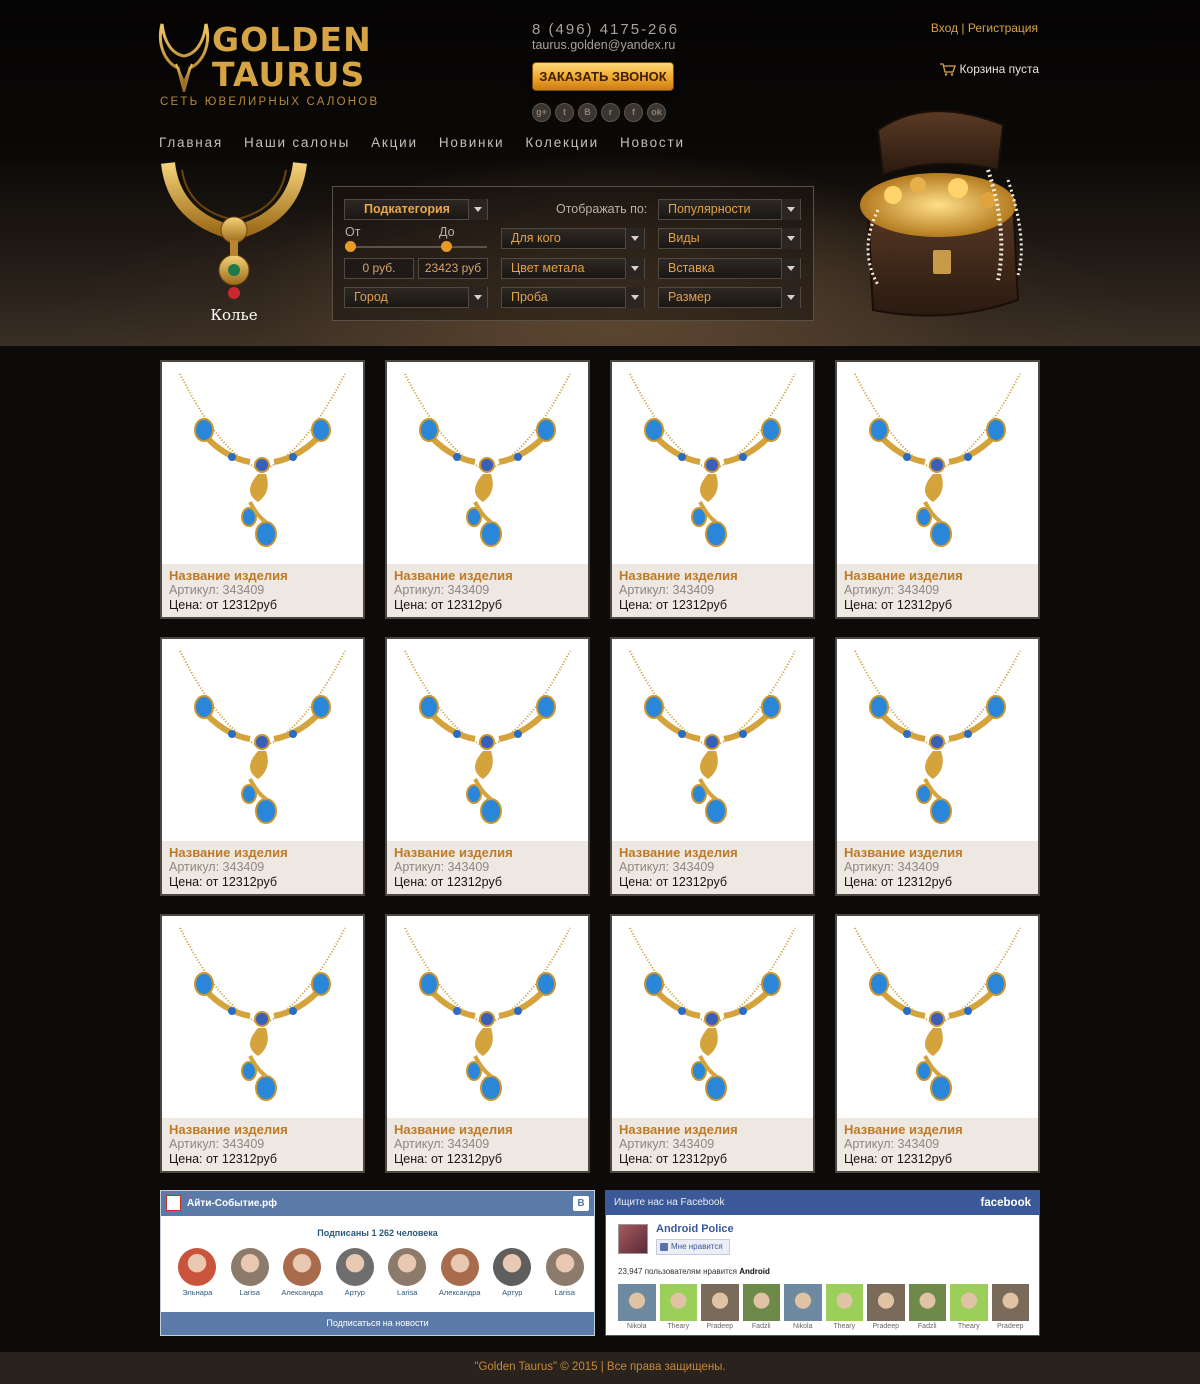 The height and width of the screenshot is (1384, 1200). Describe the element at coordinates (1006, 1203) in the screenshot. I see `facebook-logo: facebook` at that location.